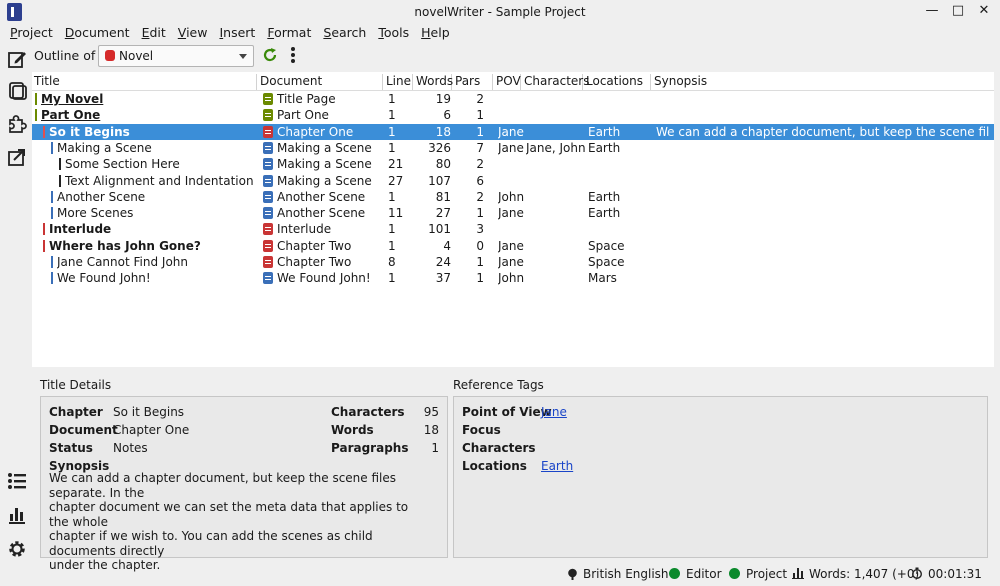 This screenshot has height=586, width=1000. What do you see at coordinates (480, 147) in the screenshot?
I see `cell-pars: 7` at bounding box center [480, 147].